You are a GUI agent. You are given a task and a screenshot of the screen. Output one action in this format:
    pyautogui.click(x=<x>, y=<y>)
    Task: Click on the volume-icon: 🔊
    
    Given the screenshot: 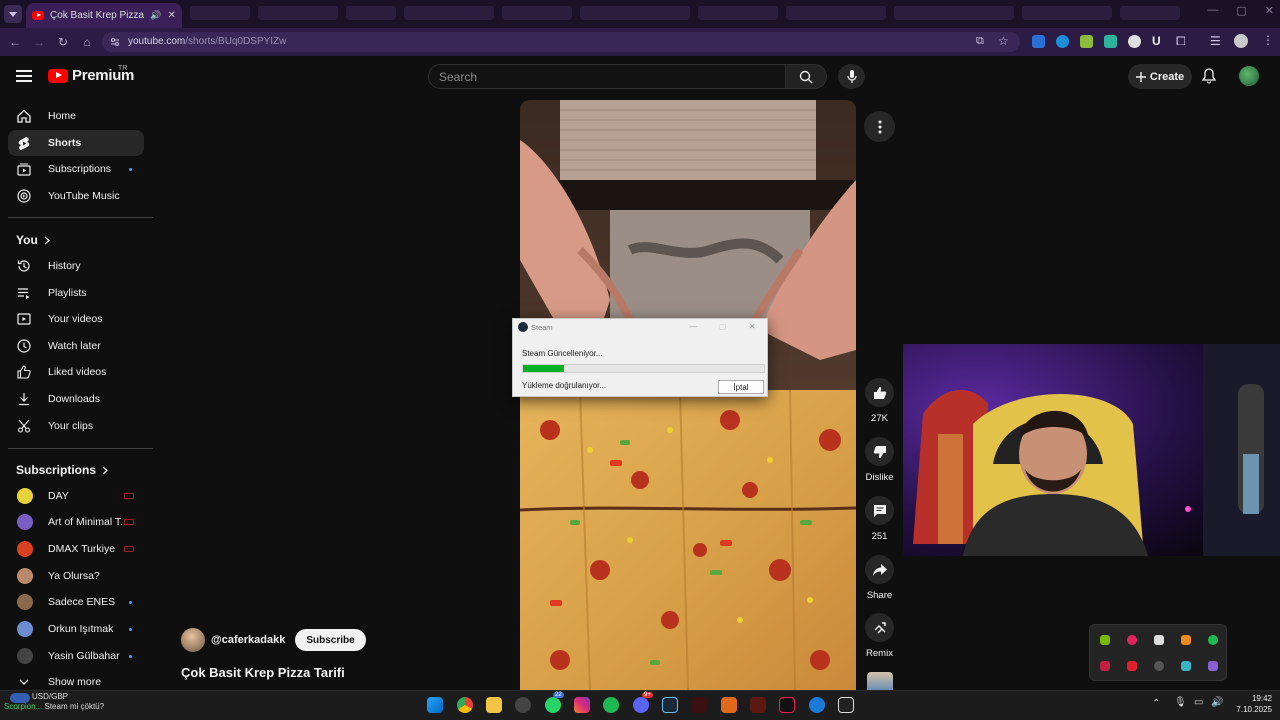 What is the action you would take?
    pyautogui.click(x=1217, y=702)
    